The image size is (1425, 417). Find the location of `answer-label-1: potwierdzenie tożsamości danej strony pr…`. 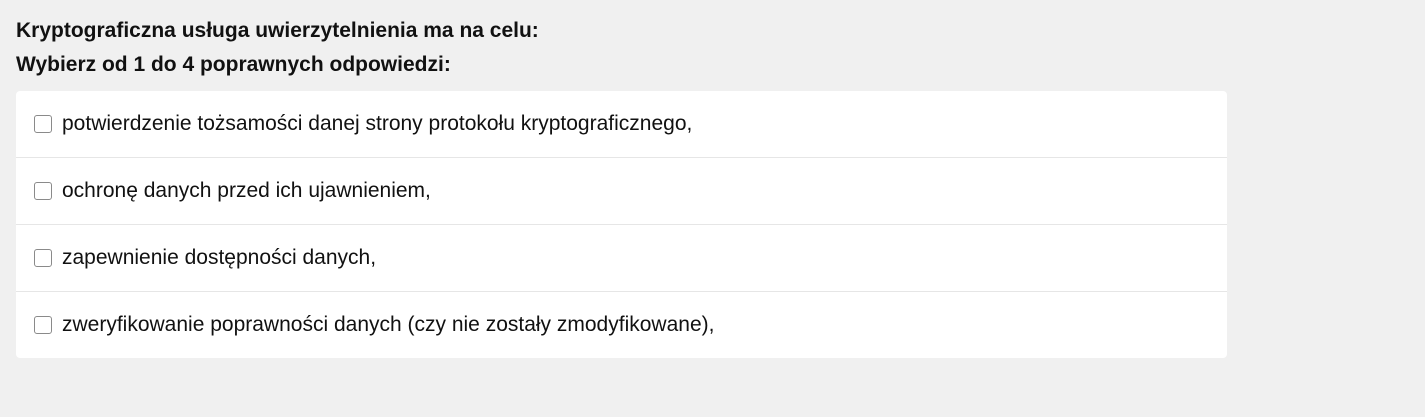

answer-label-1: potwierdzenie tożsamości danej strony pr… is located at coordinates (377, 123).